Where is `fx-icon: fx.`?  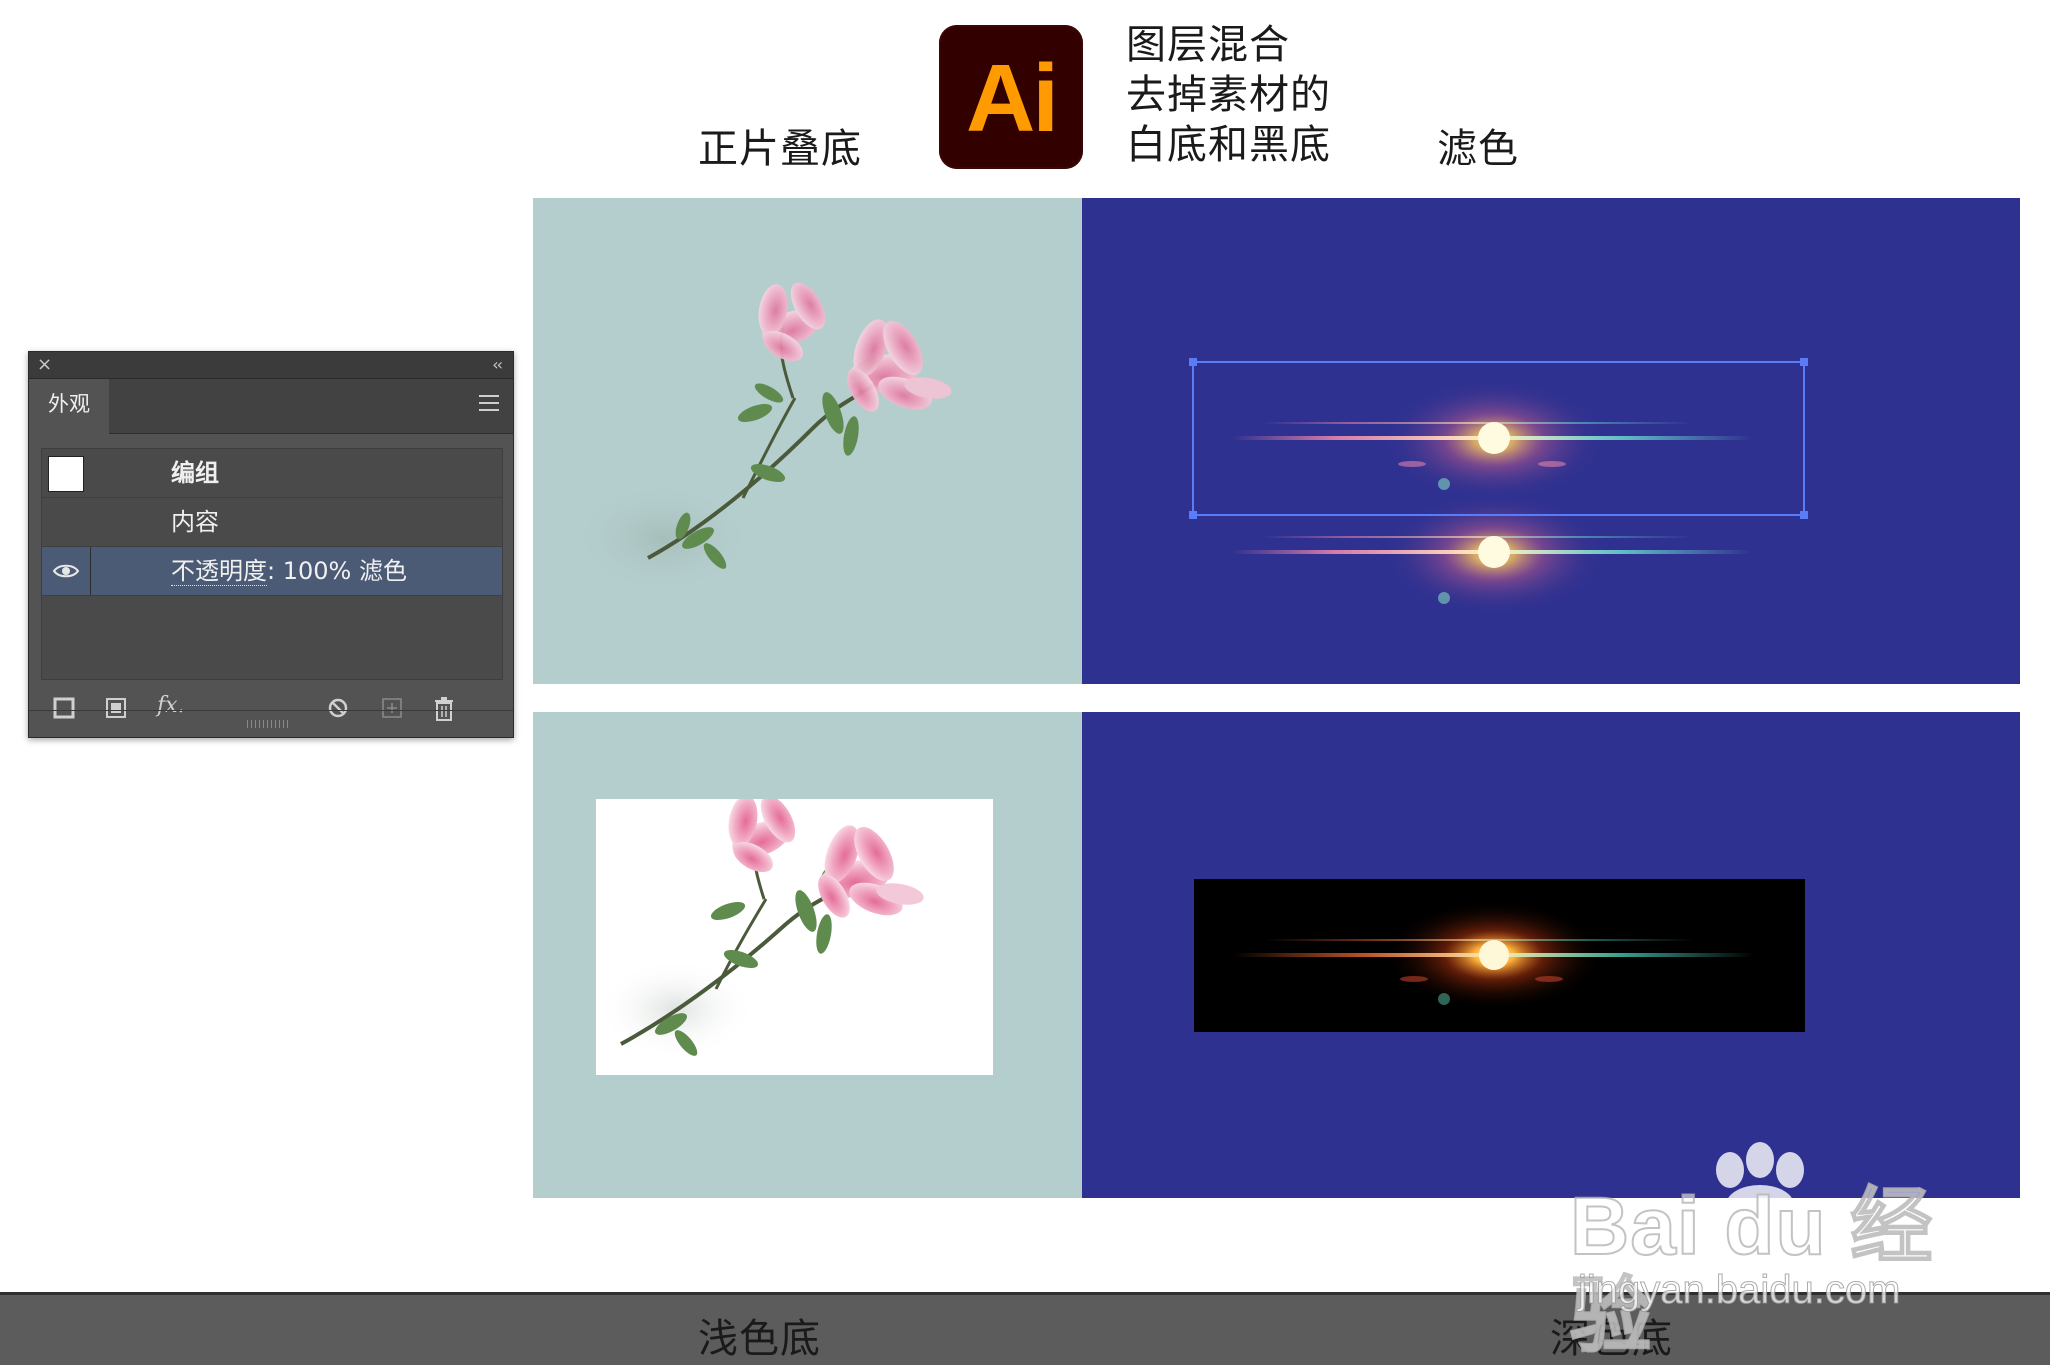 fx-icon: fx. is located at coordinates (171, 705).